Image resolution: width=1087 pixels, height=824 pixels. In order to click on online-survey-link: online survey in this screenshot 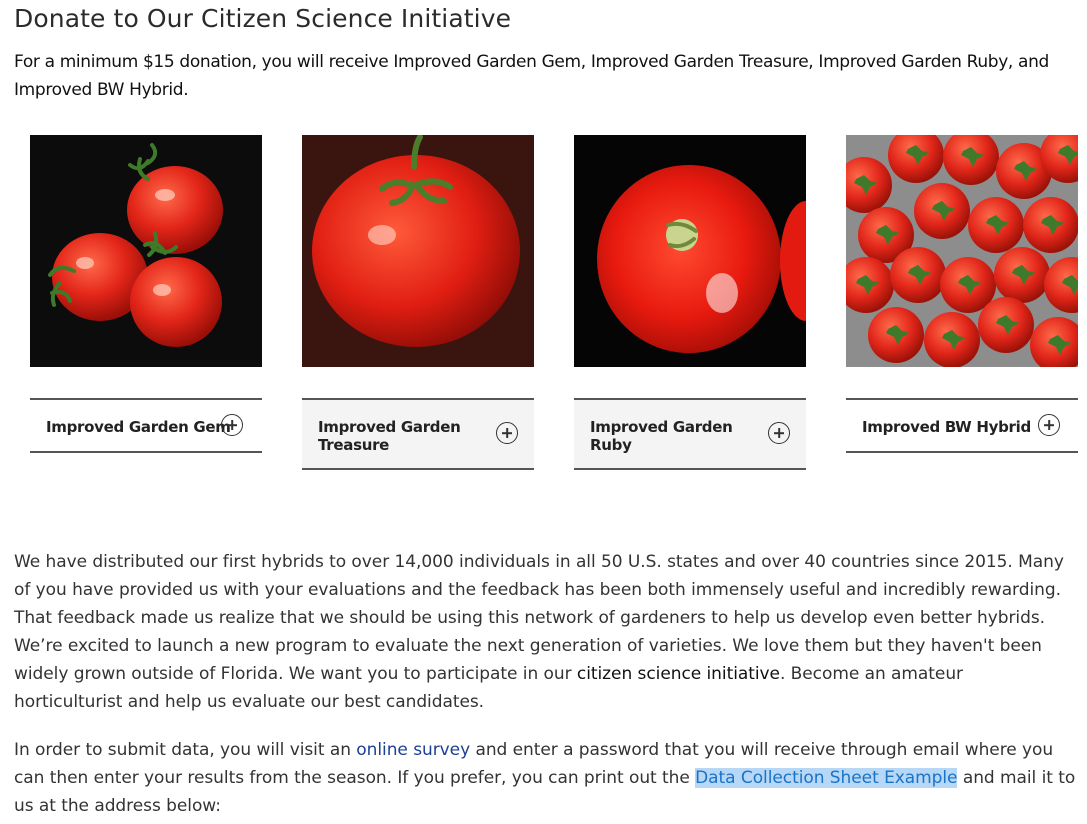, I will do `click(413, 750)`.